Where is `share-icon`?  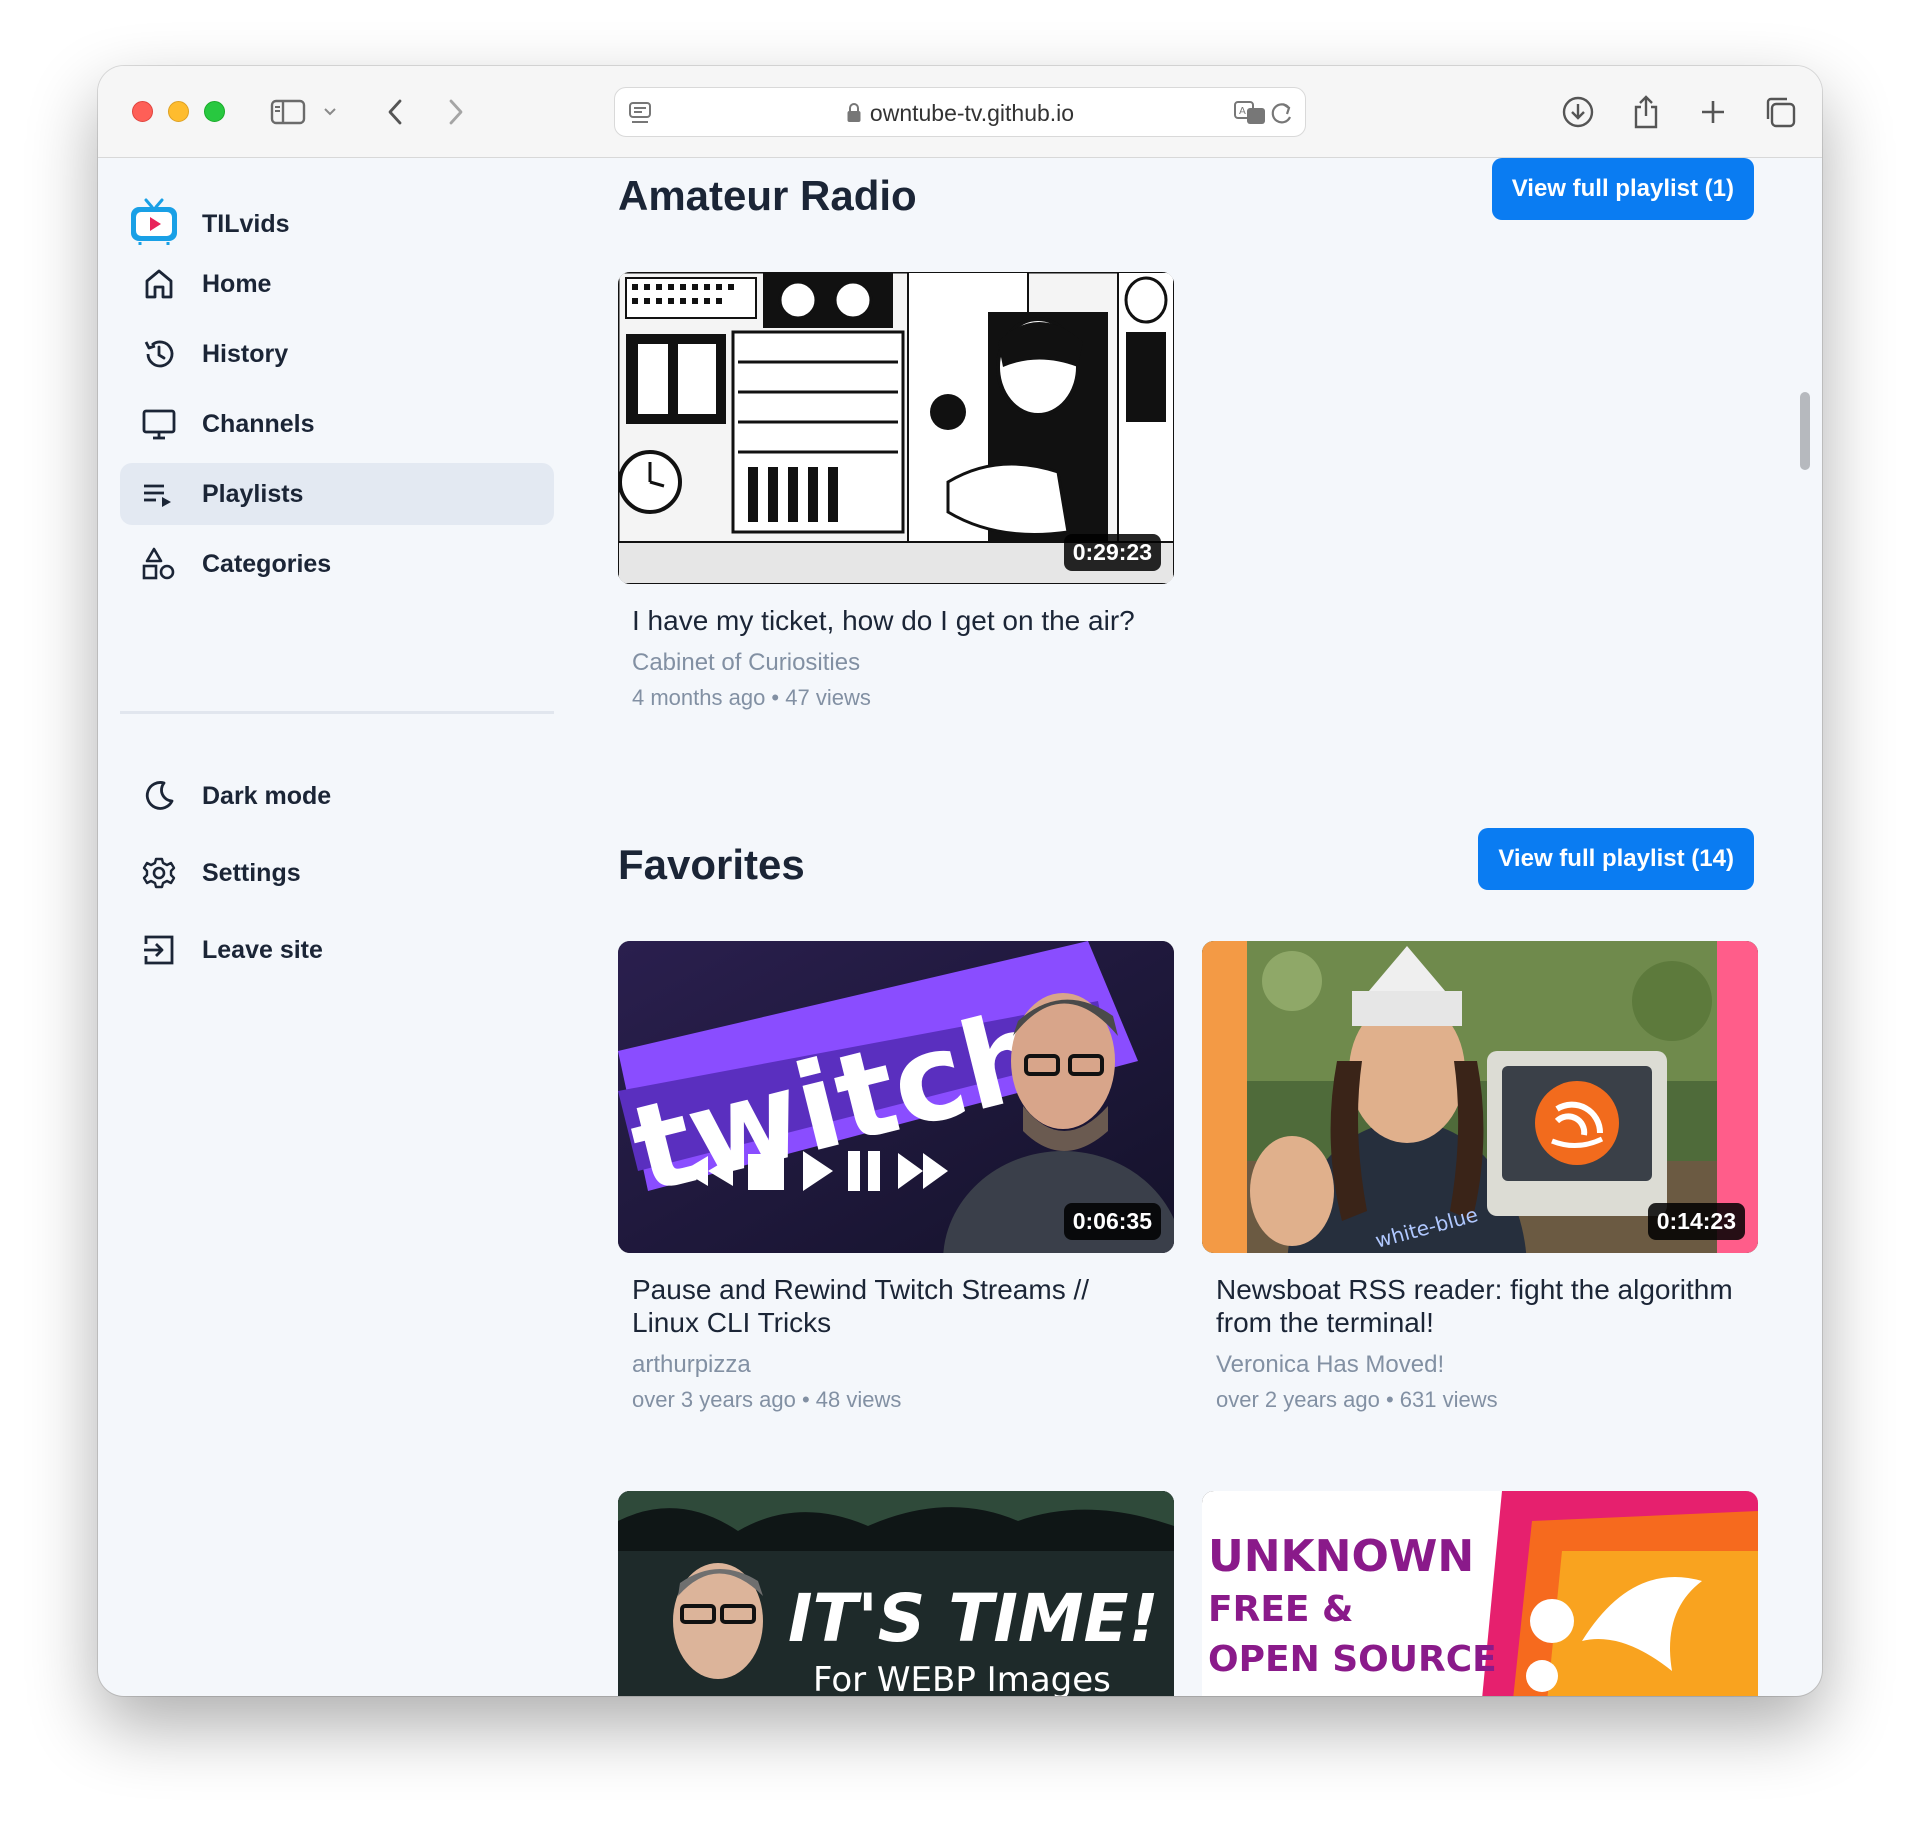 share-icon is located at coordinates (1646, 112).